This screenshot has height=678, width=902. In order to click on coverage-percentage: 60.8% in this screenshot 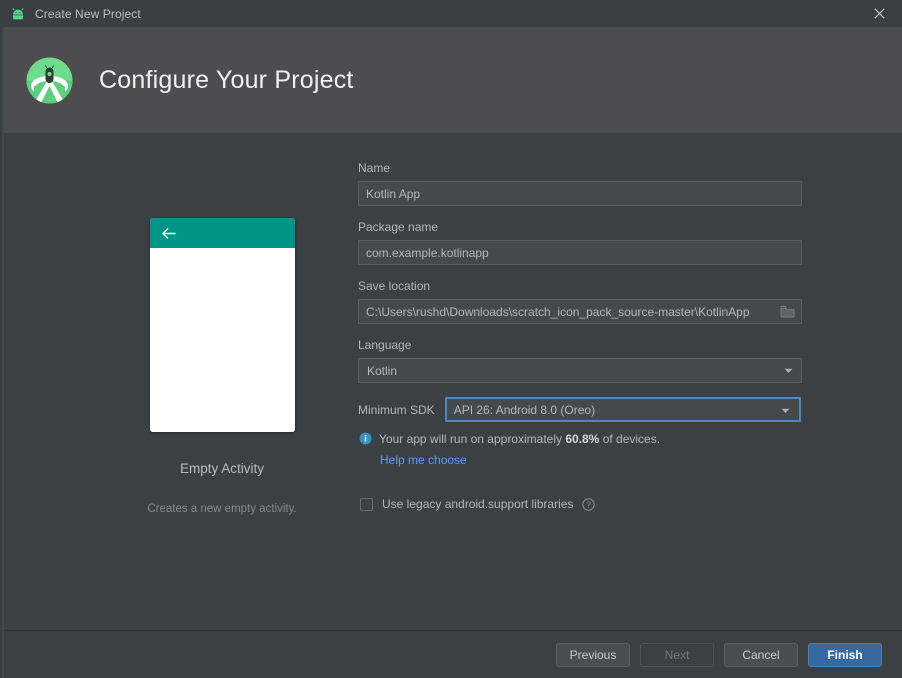, I will do `click(582, 439)`.